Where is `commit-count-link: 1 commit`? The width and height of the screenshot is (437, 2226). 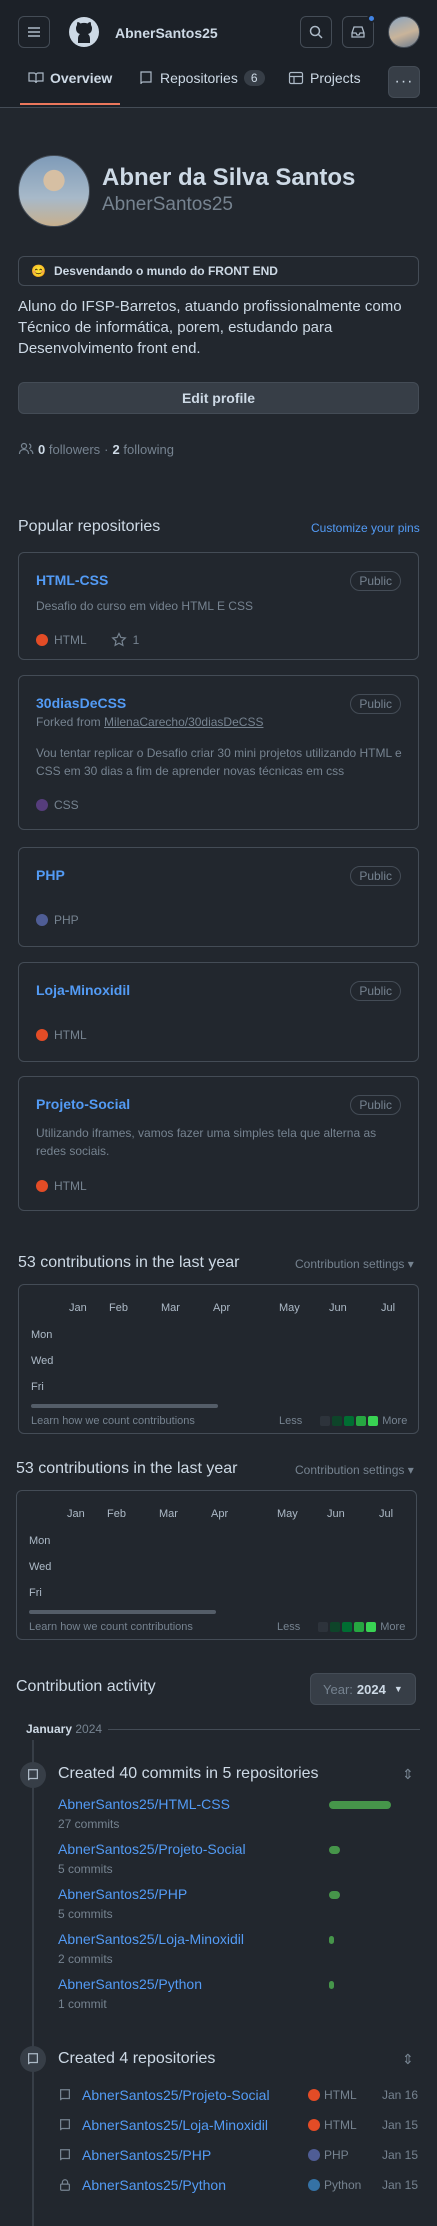 commit-count-link: 1 commit is located at coordinates (82, 2004).